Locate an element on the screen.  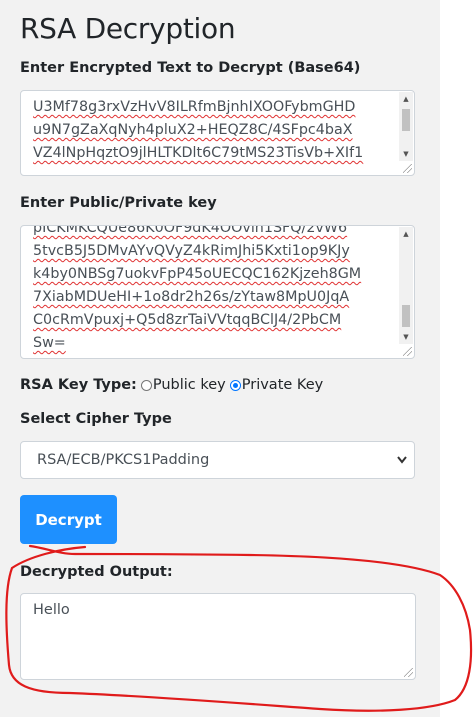
encrypted-scrollbar: ▲ ▼ is located at coordinates (406, 126).